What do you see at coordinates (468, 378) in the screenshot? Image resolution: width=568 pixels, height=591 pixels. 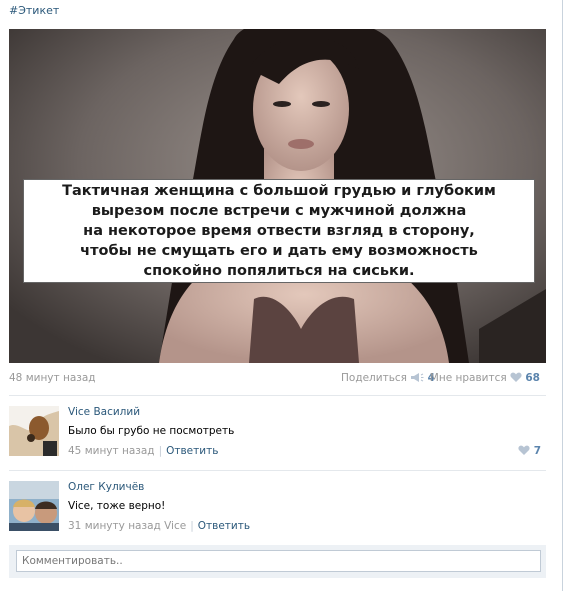 I see `like-label: Мне нравится` at bounding box center [468, 378].